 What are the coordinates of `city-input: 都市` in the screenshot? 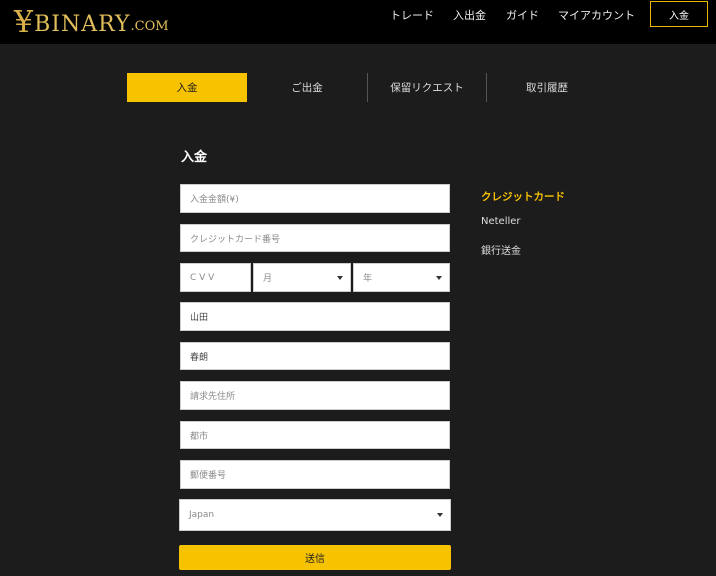 It's located at (315, 435).